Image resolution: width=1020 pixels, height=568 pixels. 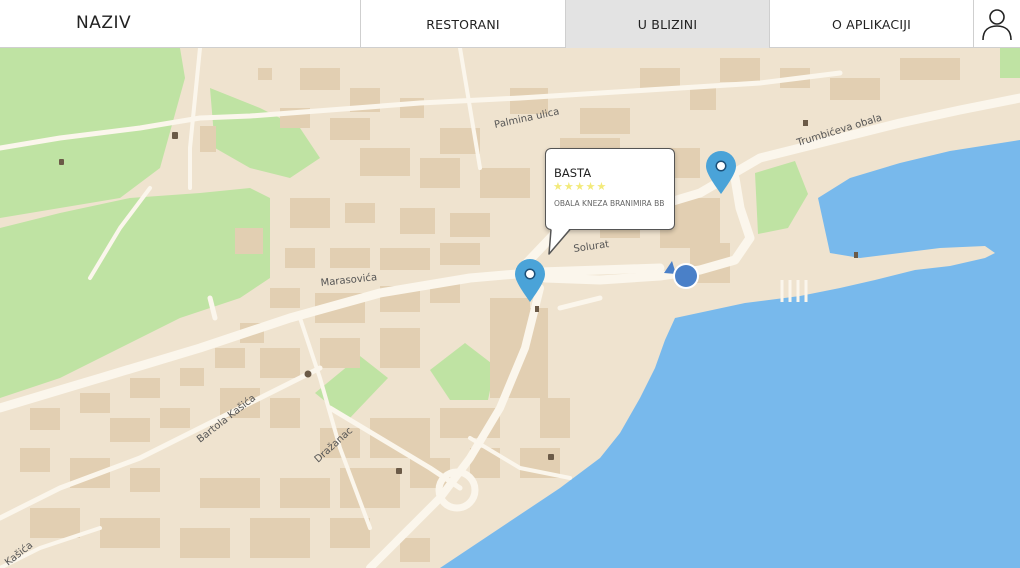 What do you see at coordinates (308, 374) in the screenshot?
I see `poi-pin-icon` at bounding box center [308, 374].